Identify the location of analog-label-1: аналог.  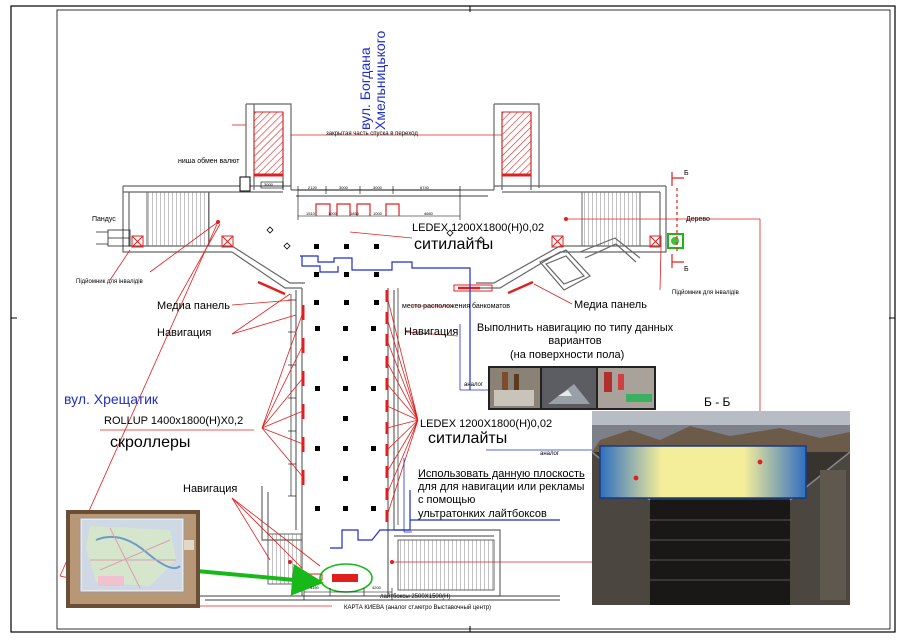
(474, 385).